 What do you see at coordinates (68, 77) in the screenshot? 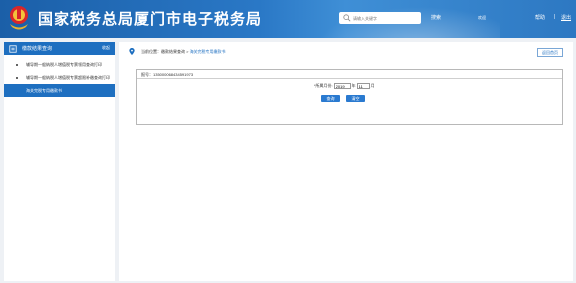
I see `sidebar-item-label: 辅导期一般纳税人增值税专票超限补缴查询打印` at bounding box center [68, 77].